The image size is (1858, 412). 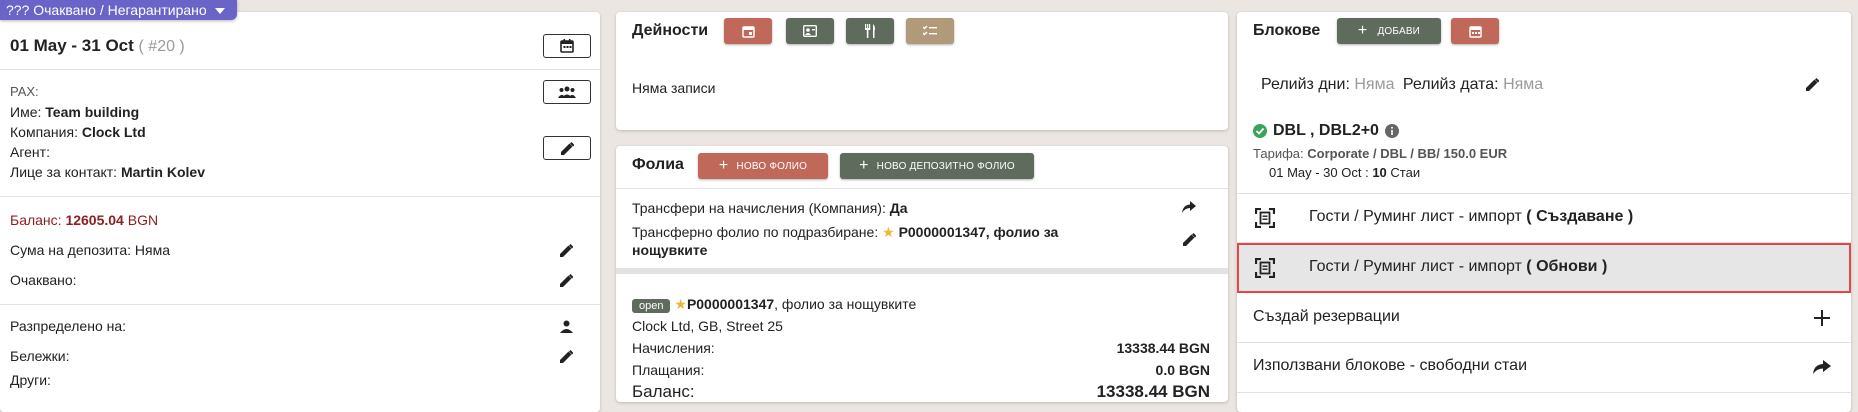 I want to click on rooms-label: Стаи, so click(x=1405, y=172).